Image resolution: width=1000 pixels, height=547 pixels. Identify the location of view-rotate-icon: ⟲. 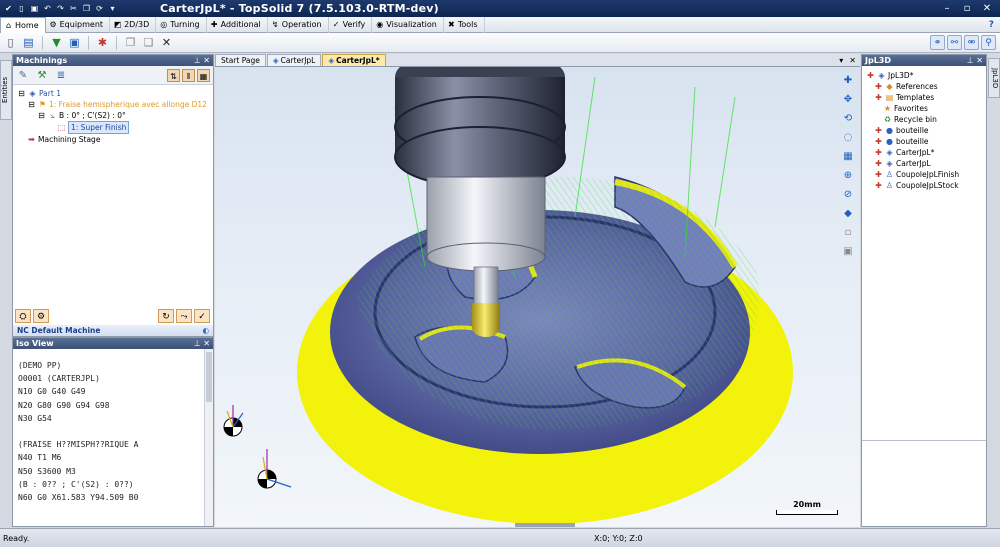
(848, 119).